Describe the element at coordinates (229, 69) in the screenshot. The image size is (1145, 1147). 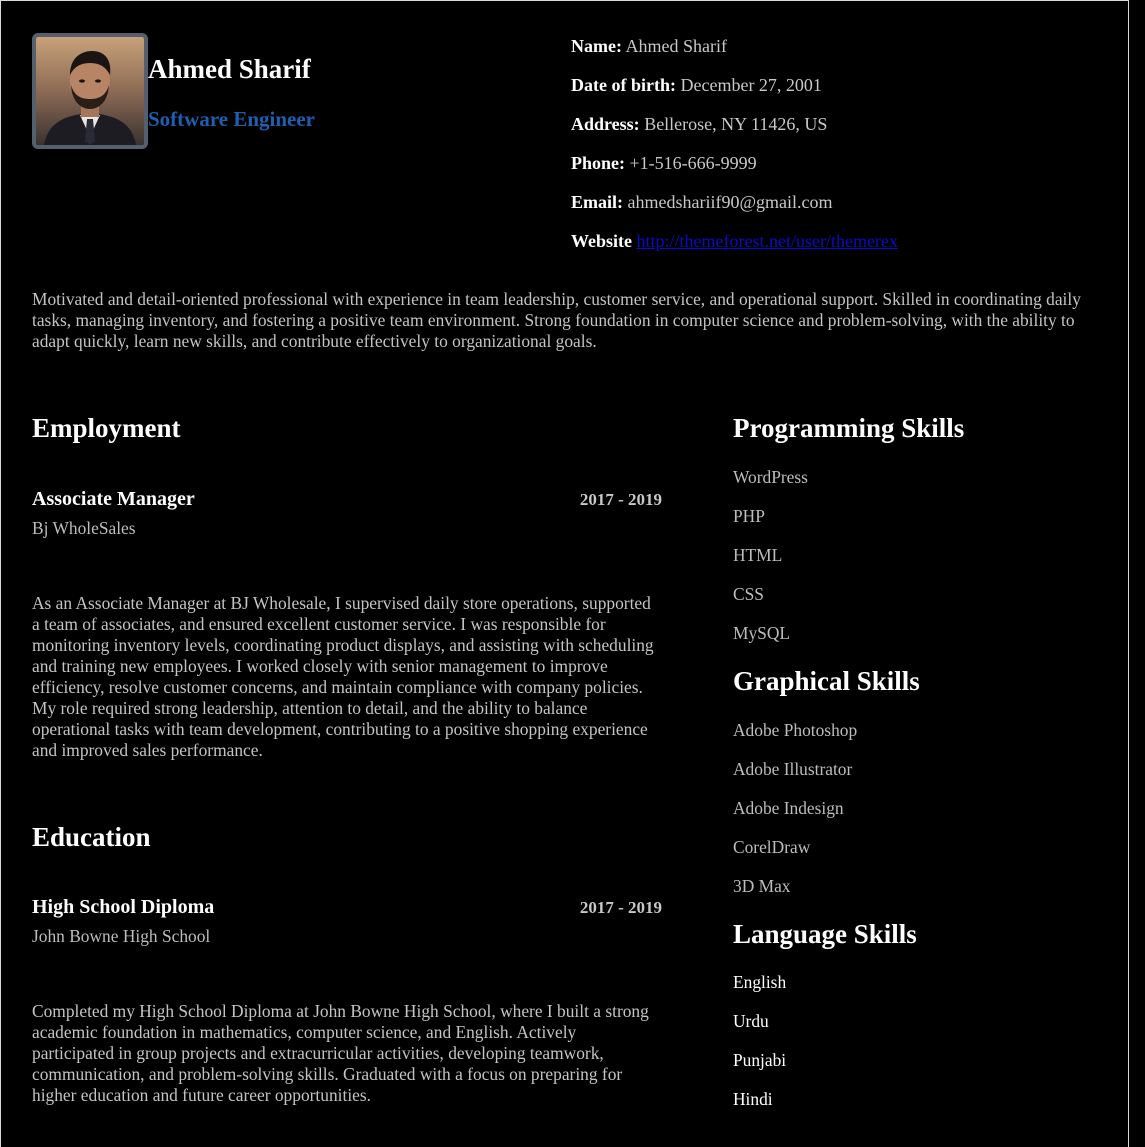
I see `profile-name: Ahmed Sharif` at that location.